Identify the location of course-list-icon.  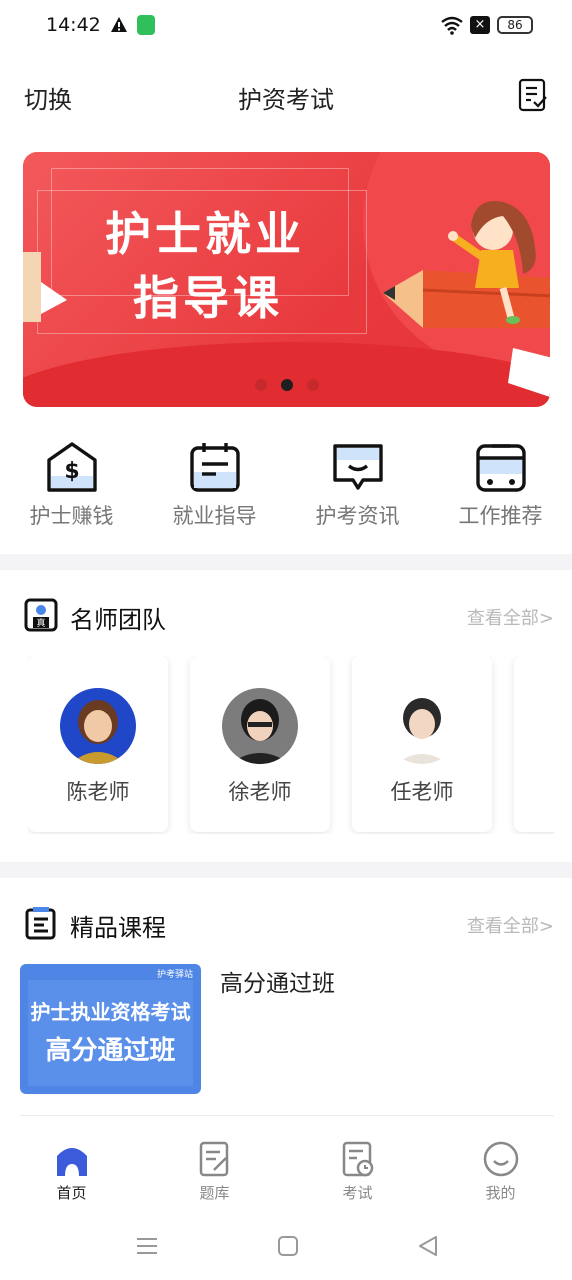
(40, 923).